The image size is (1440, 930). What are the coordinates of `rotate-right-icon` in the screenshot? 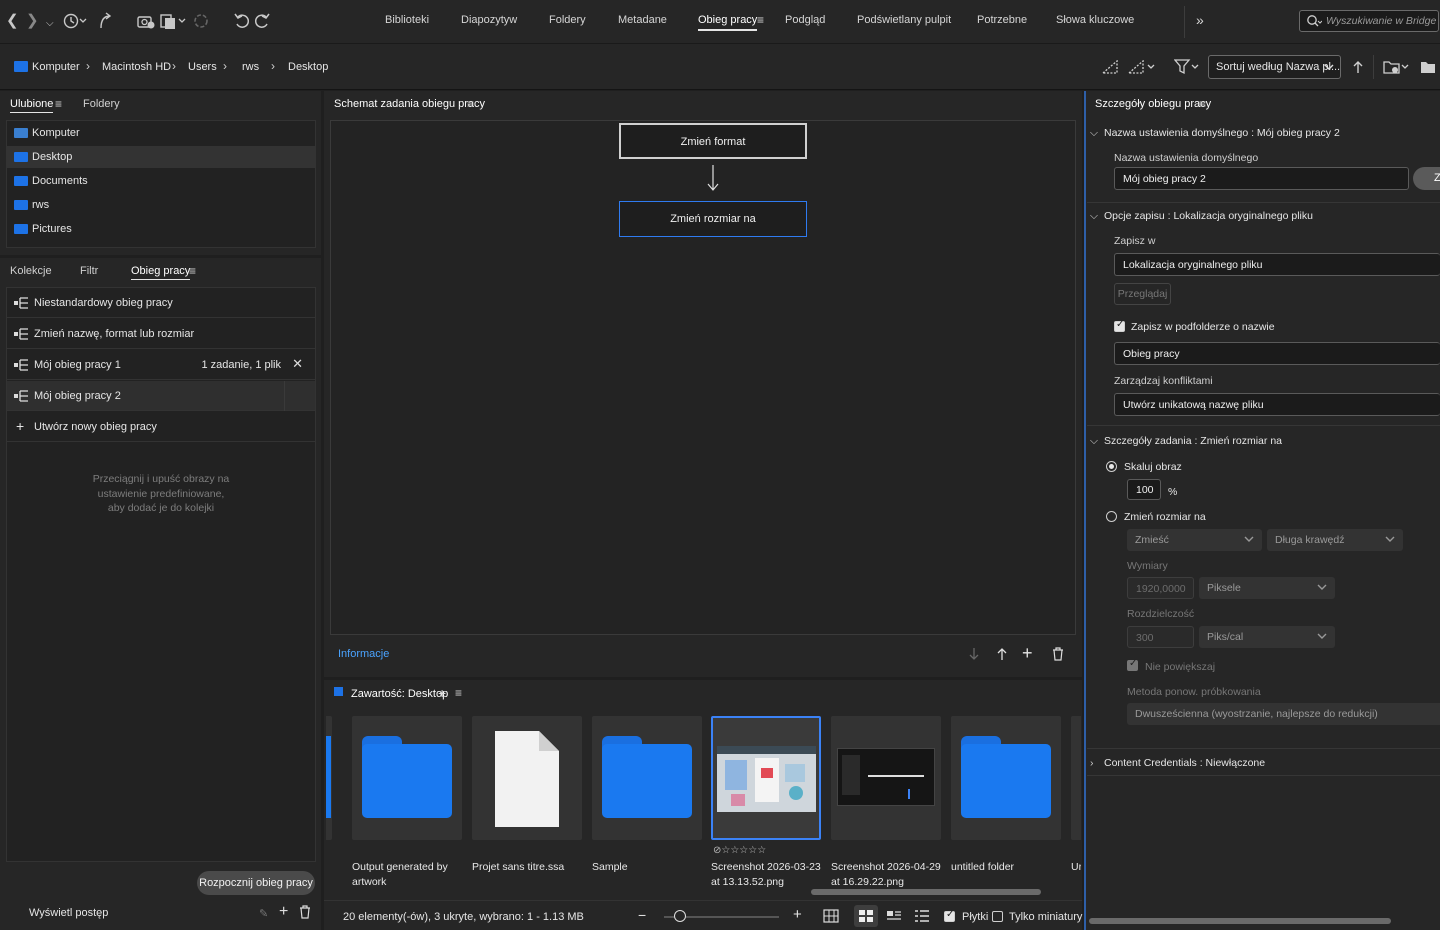 It's located at (262, 21).